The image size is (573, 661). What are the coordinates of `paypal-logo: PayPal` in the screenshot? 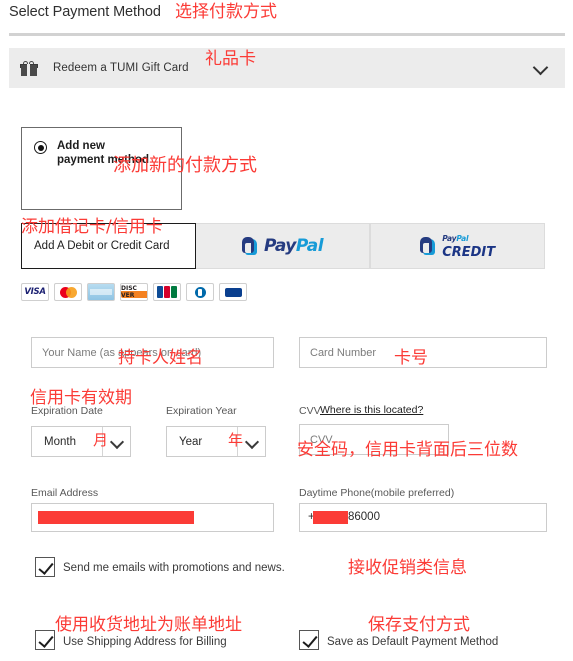 It's located at (282, 246).